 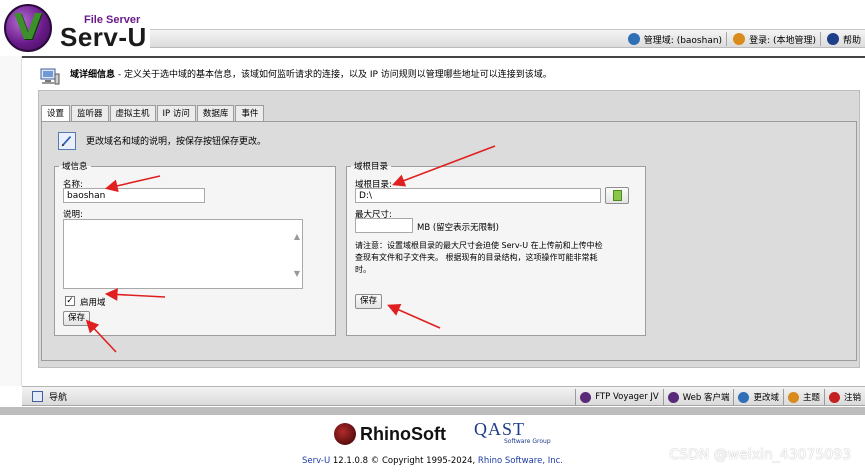 I want to click on rhinosoft-logo: RhinoSoft, so click(x=390, y=434).